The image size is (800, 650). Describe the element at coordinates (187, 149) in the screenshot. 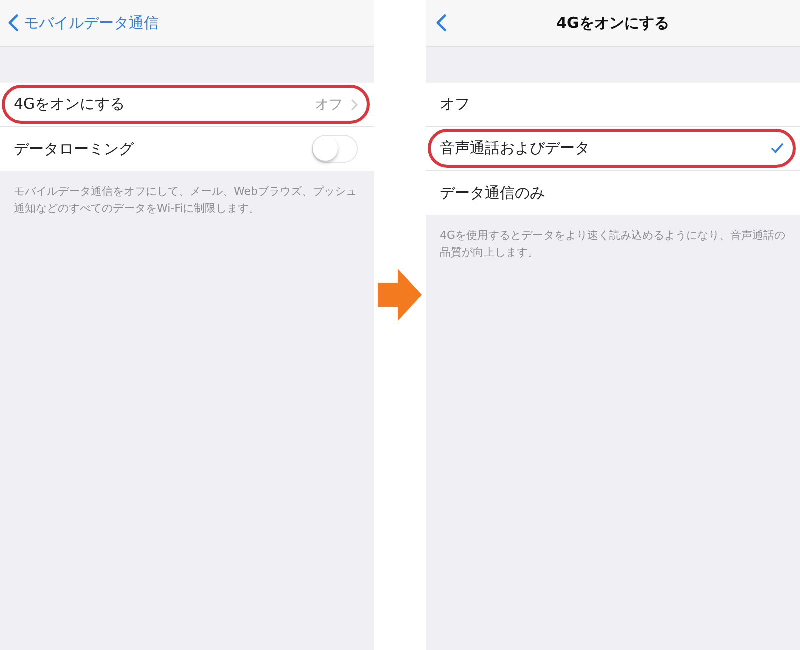

I see `toggle-row: データローミング` at that location.